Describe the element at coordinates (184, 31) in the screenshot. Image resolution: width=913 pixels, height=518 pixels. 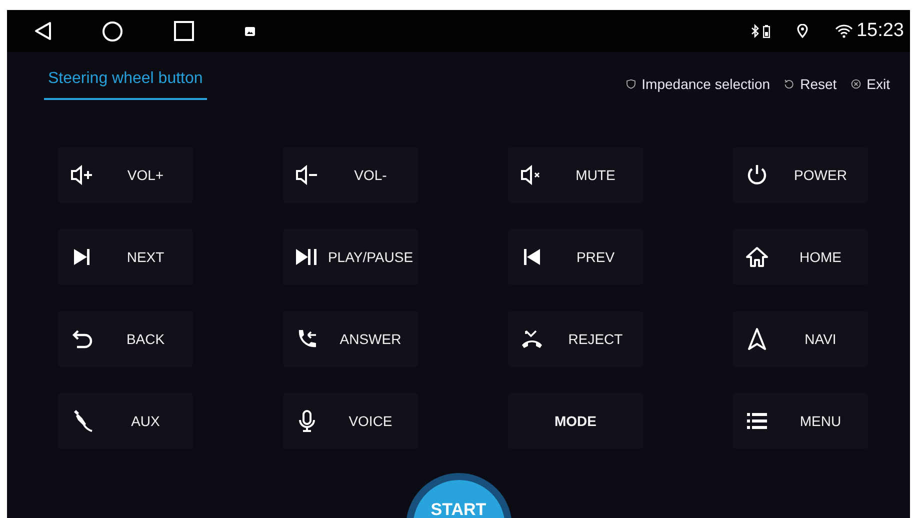
I see `recents-icon` at that location.